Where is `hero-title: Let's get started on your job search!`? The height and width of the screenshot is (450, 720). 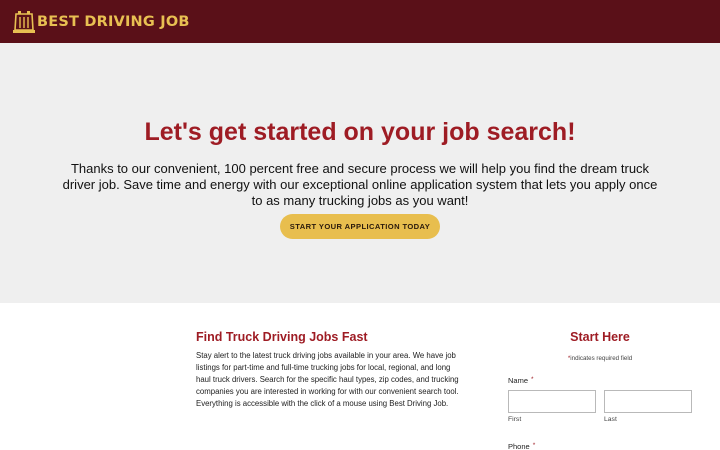
hero-title: Let's get started on your job search! is located at coordinates (360, 132).